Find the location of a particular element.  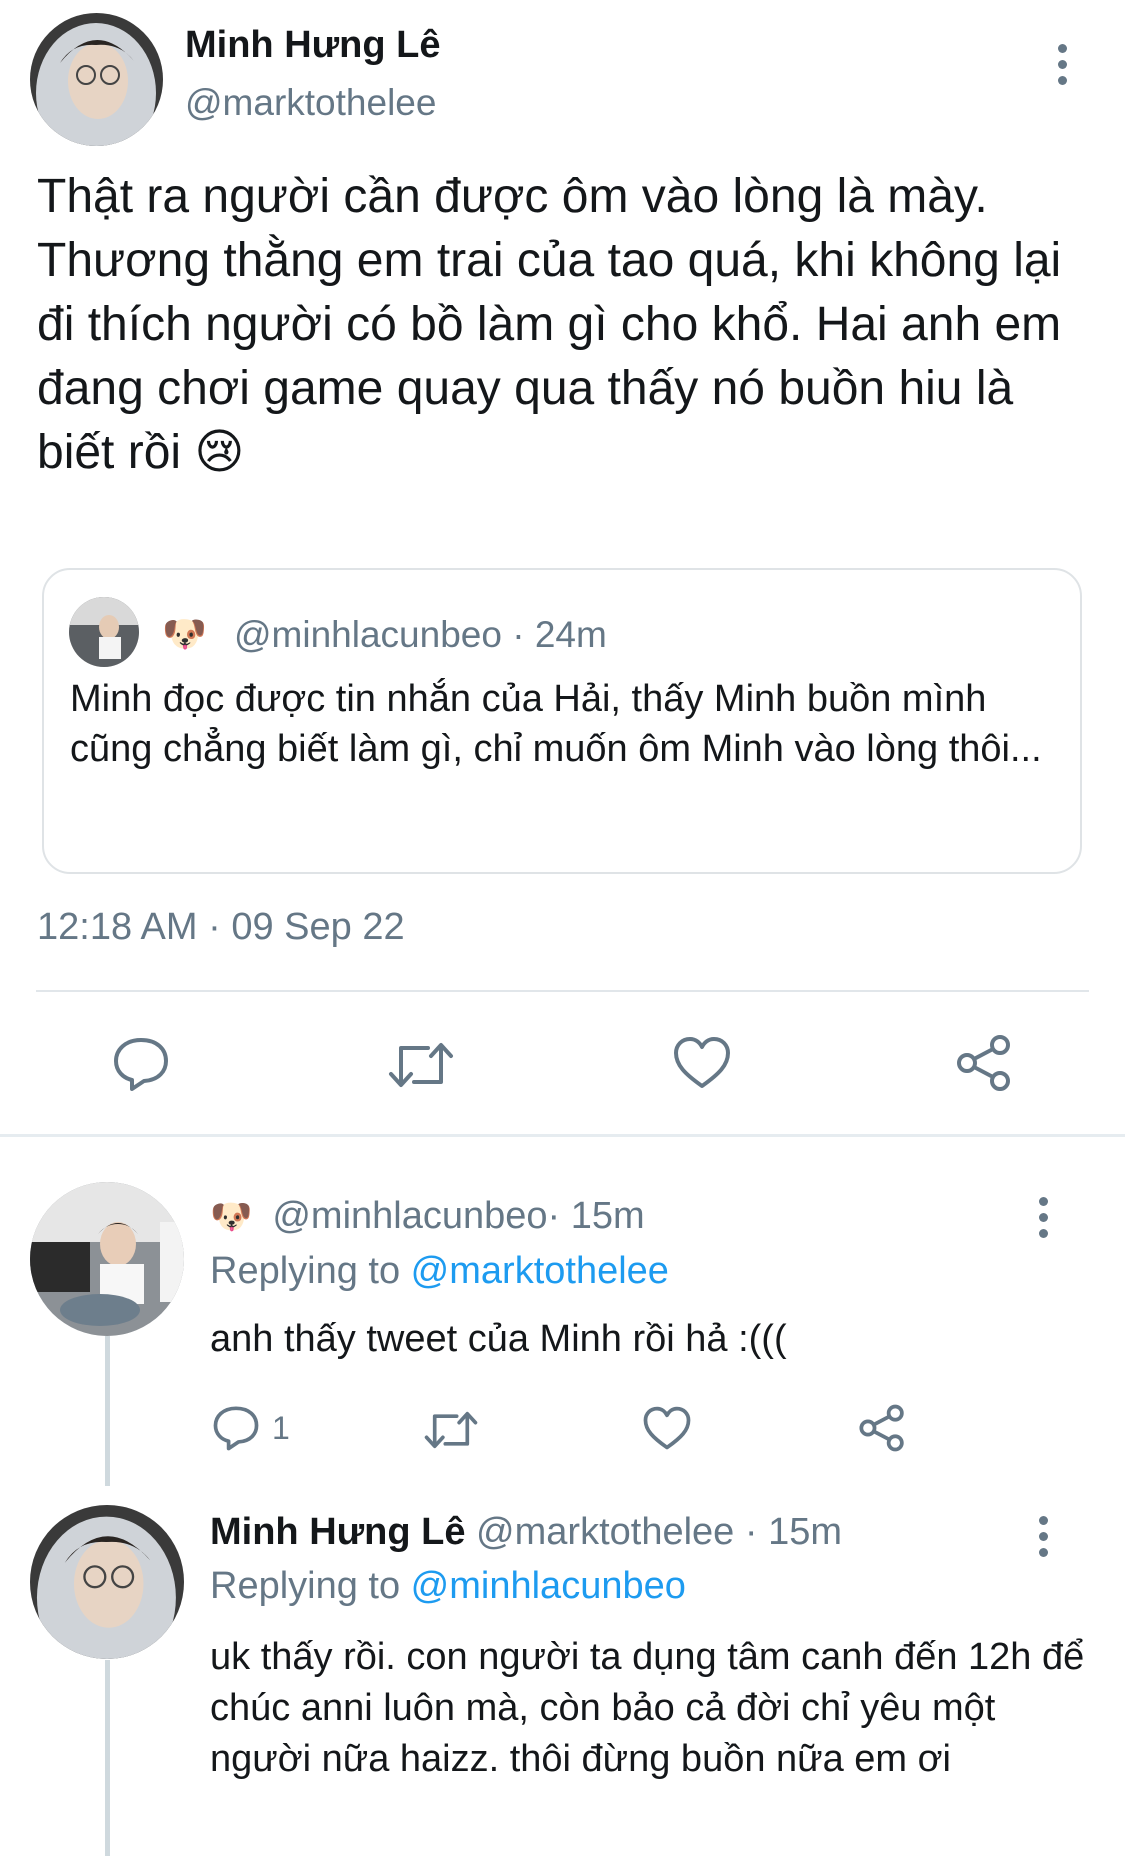

reply2-header: Minh Hưng Lê @marktothelee · 15m is located at coordinates (526, 1532).